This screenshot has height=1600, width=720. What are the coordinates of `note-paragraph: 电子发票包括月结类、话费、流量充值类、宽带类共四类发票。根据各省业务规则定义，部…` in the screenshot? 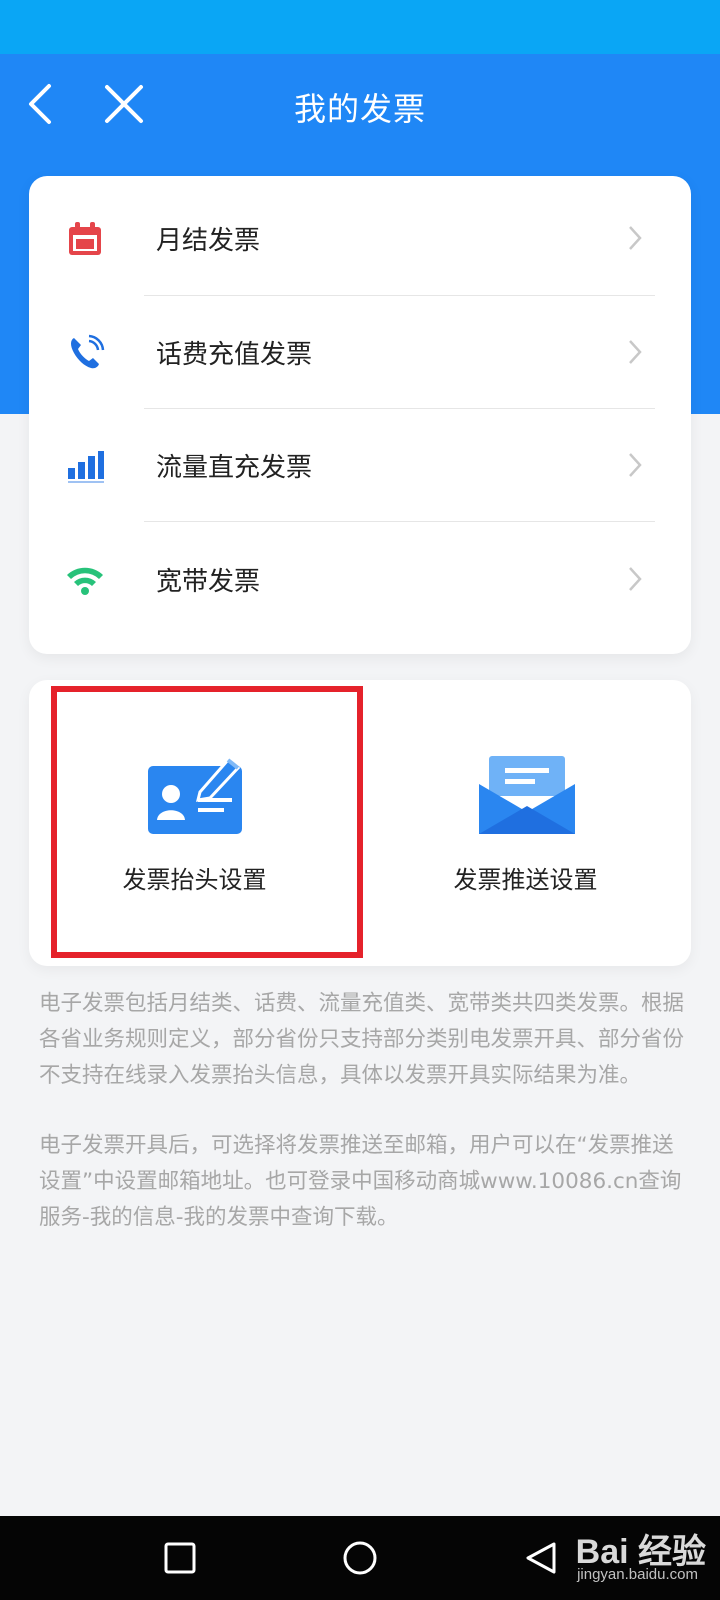 It's located at (362, 1039).